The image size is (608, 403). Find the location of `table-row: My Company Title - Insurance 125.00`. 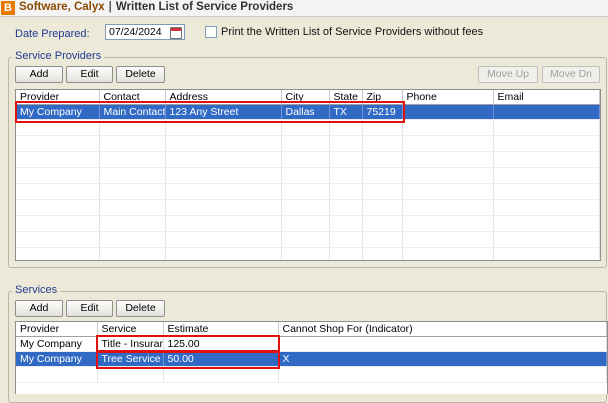

table-row: My Company Title - Insurance 125.00 is located at coordinates (311, 344).